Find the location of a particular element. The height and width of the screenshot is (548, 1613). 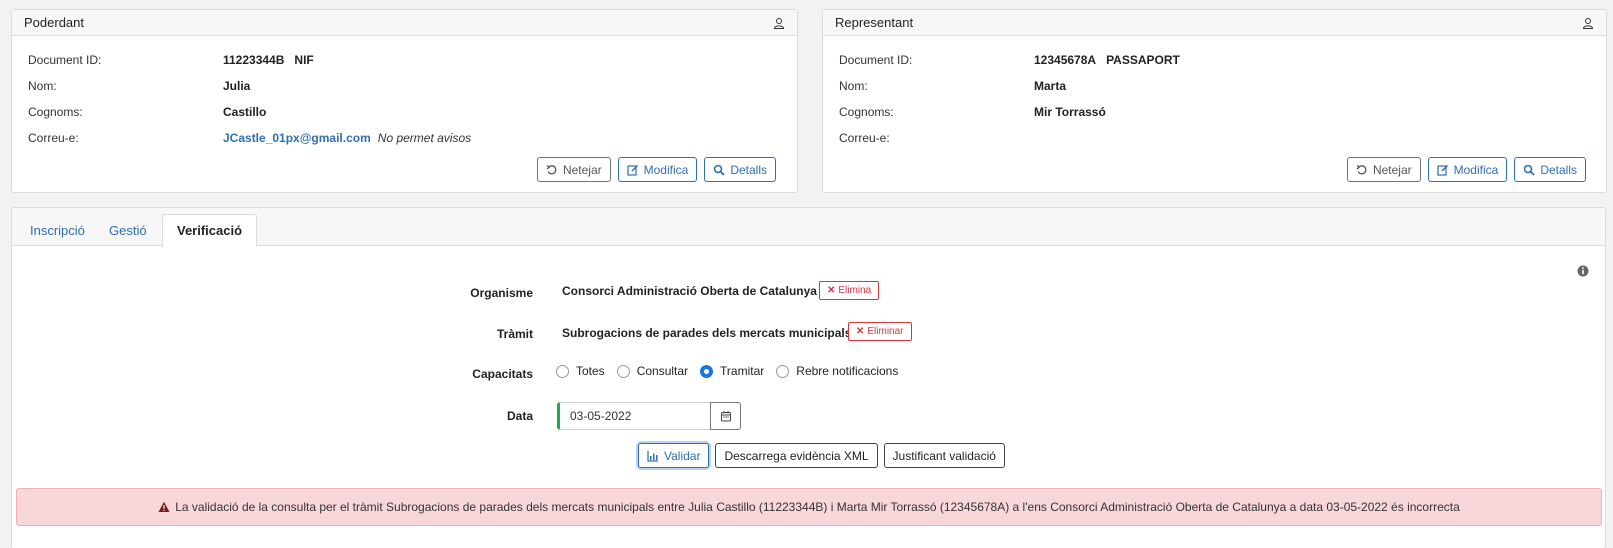

nom-value: Marta is located at coordinates (1050, 86).